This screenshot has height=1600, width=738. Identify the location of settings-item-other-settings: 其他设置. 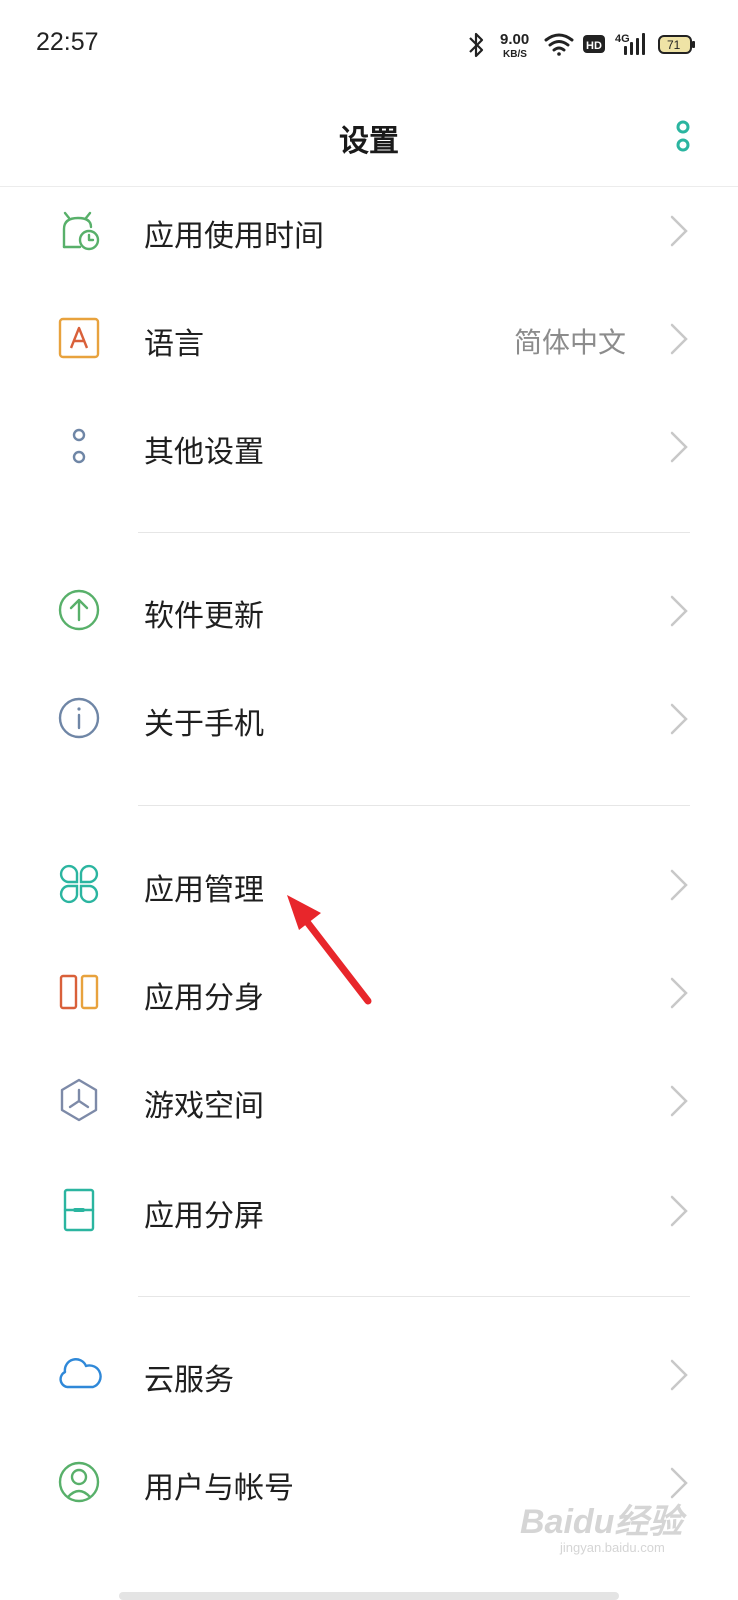
(369, 451).